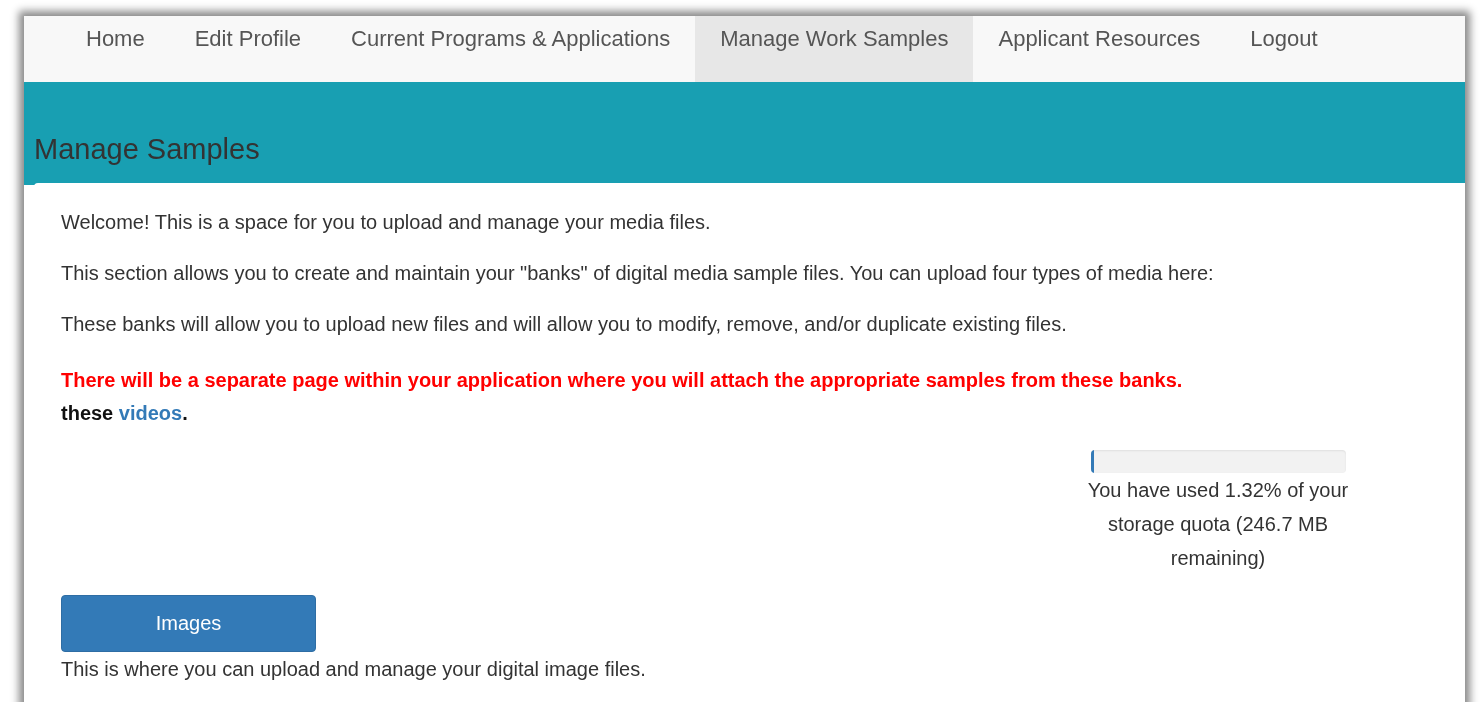 The width and height of the screenshot is (1482, 702). Describe the element at coordinates (511, 49) in the screenshot. I see `nav-link: Current Programs & Applications` at that location.